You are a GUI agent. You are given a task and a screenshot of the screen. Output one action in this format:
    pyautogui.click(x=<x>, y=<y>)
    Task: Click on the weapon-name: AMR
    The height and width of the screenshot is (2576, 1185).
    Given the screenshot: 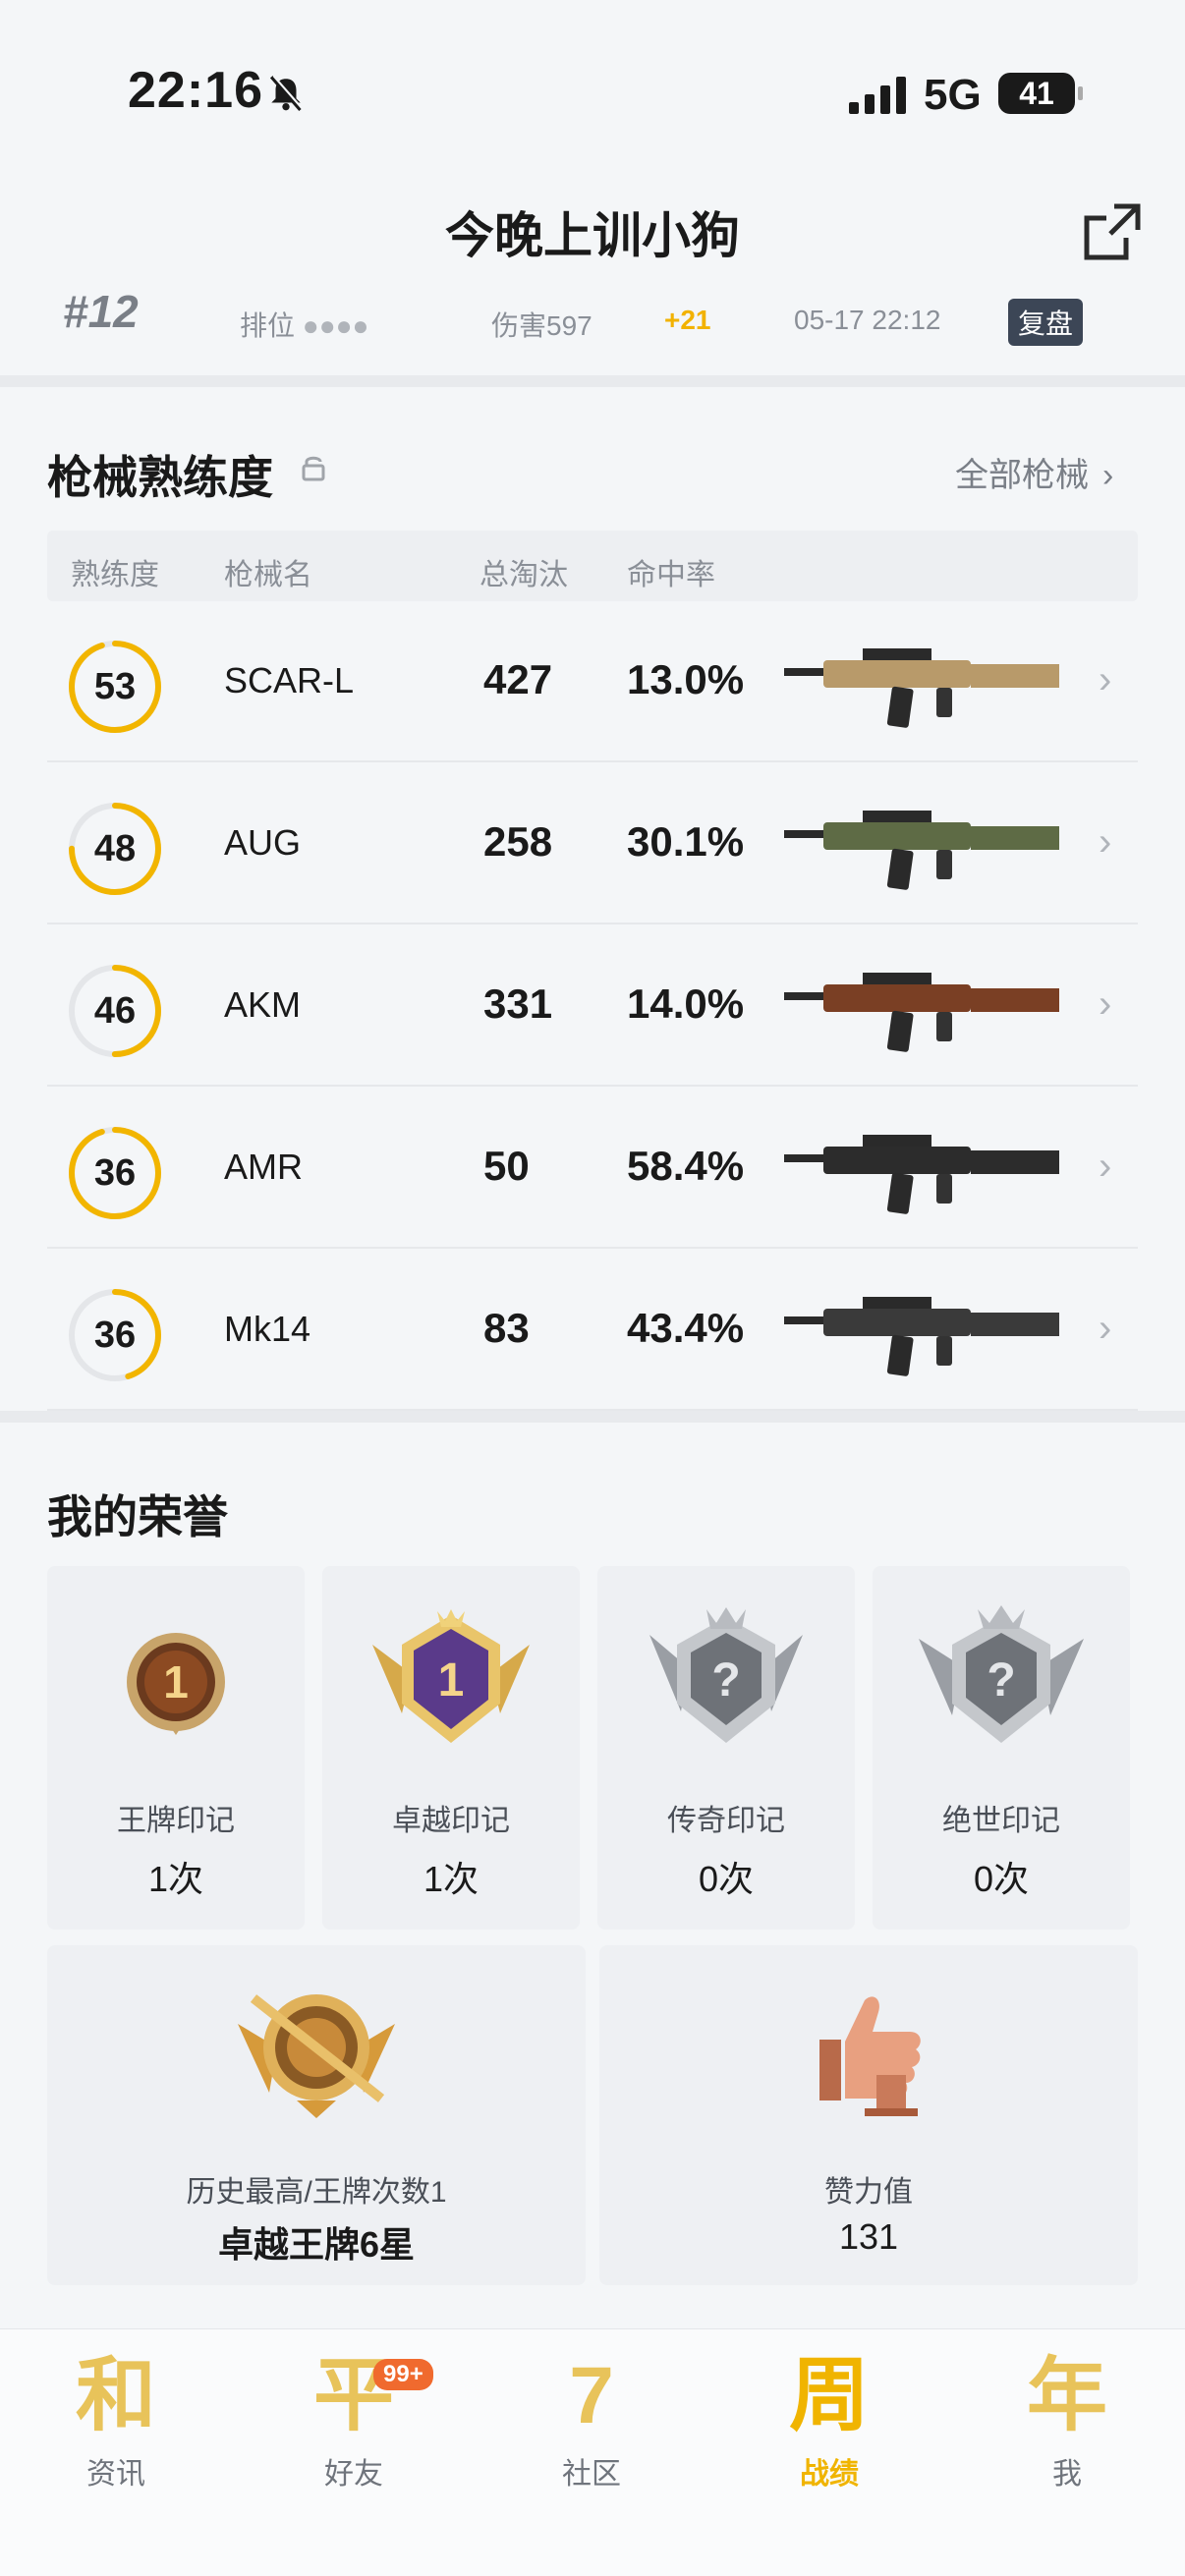 What is the action you would take?
    pyautogui.click(x=263, y=1167)
    